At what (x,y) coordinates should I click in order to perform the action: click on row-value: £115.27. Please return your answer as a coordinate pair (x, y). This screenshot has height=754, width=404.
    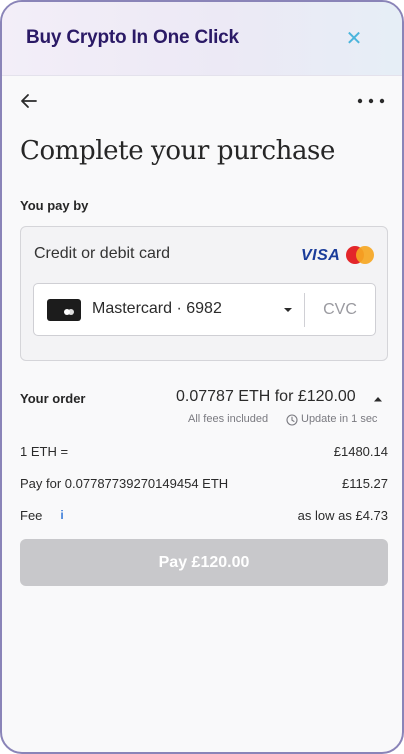
    Looking at the image, I should click on (364, 483).